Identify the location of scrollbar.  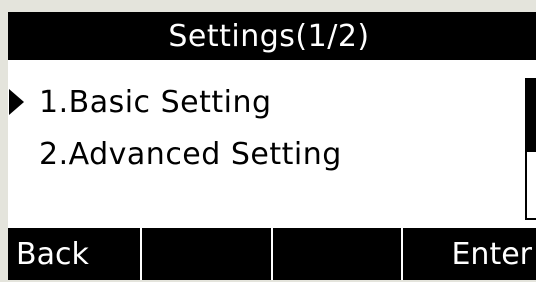
(530, 149).